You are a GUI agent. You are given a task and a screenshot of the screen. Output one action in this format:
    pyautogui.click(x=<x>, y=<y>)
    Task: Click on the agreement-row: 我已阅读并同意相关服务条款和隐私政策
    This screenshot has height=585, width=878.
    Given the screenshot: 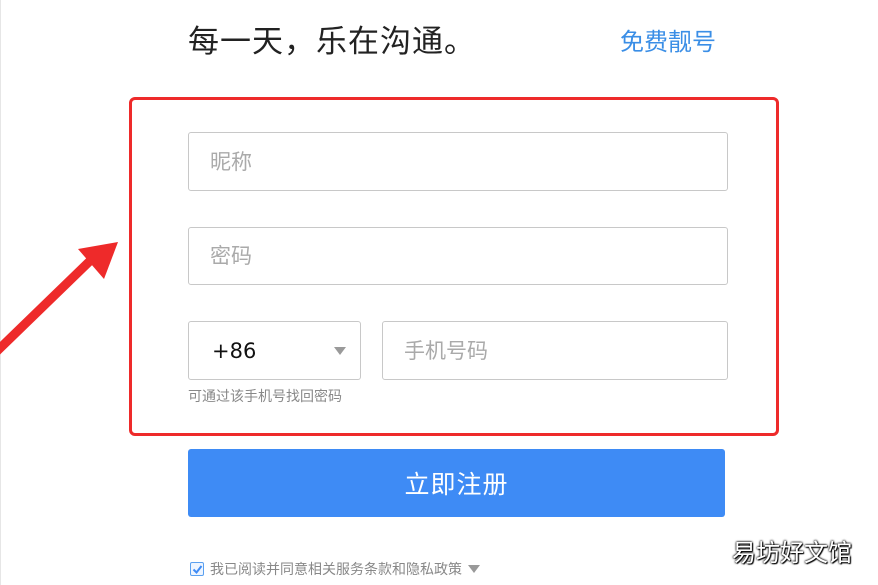 What is the action you would take?
    pyautogui.click(x=335, y=569)
    